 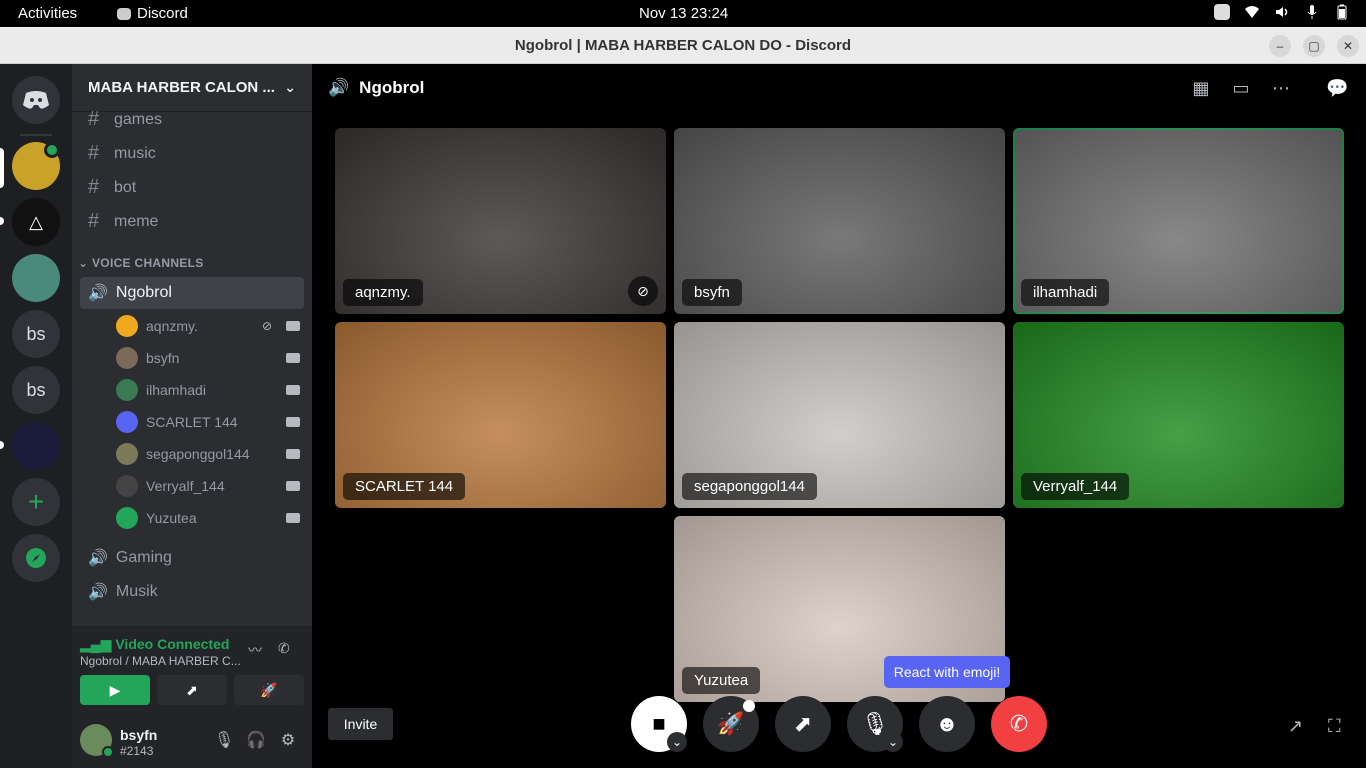 What do you see at coordinates (224, 740) in the screenshot?
I see `microphone-icon: 🎙` at bounding box center [224, 740].